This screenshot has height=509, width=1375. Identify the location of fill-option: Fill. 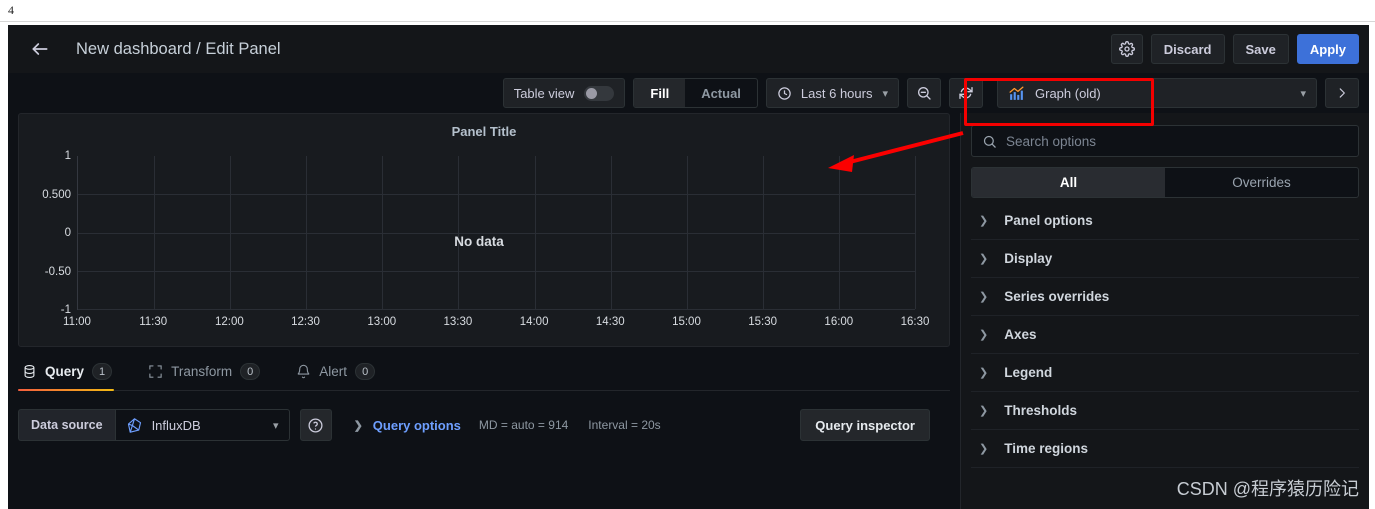
(660, 93).